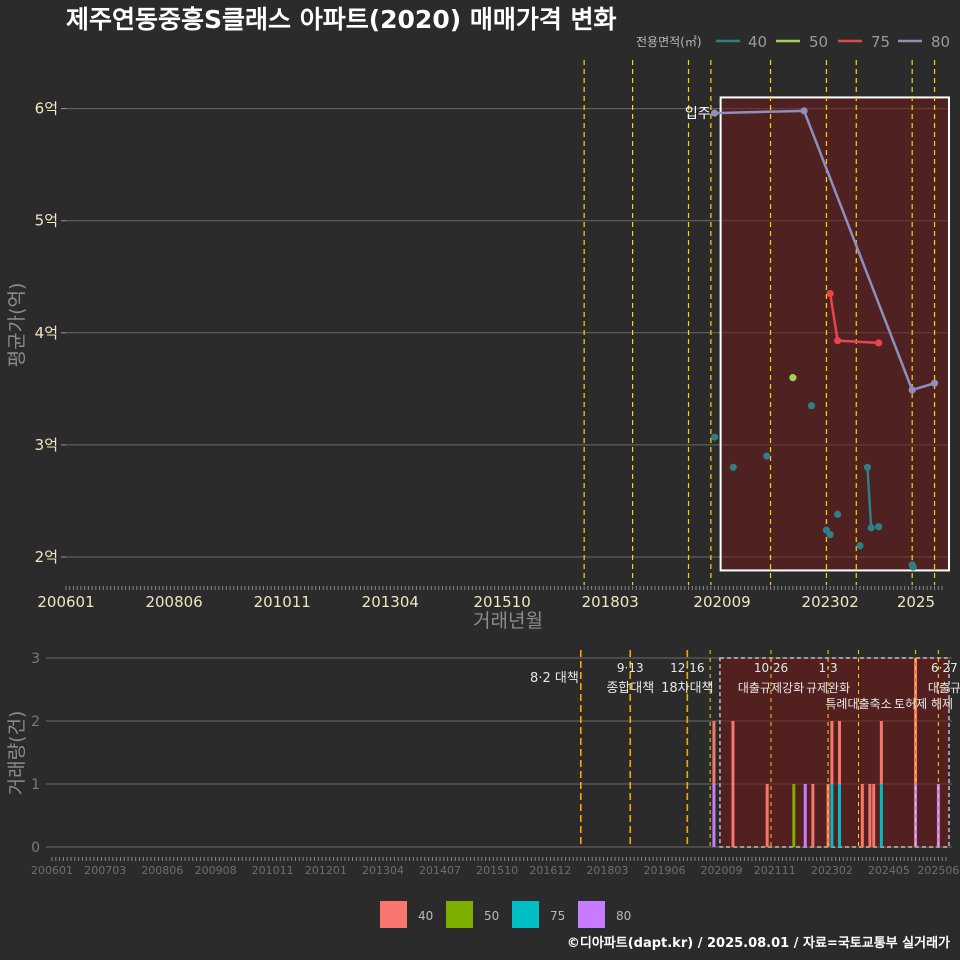 This screenshot has width=960, height=960. I want to click on bottom-legend-75-swatch, so click(525, 914).